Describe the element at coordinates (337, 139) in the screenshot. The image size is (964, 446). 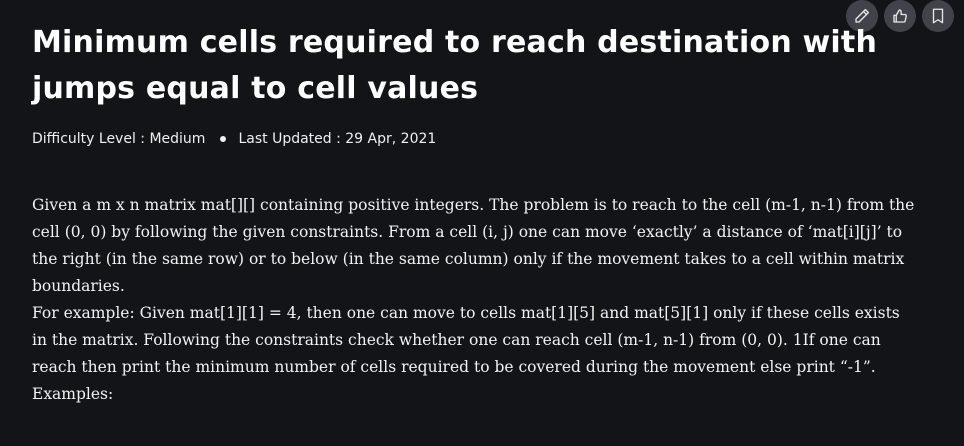
I see `last-updated: Last Updated : 29 Apr, 2021` at that location.